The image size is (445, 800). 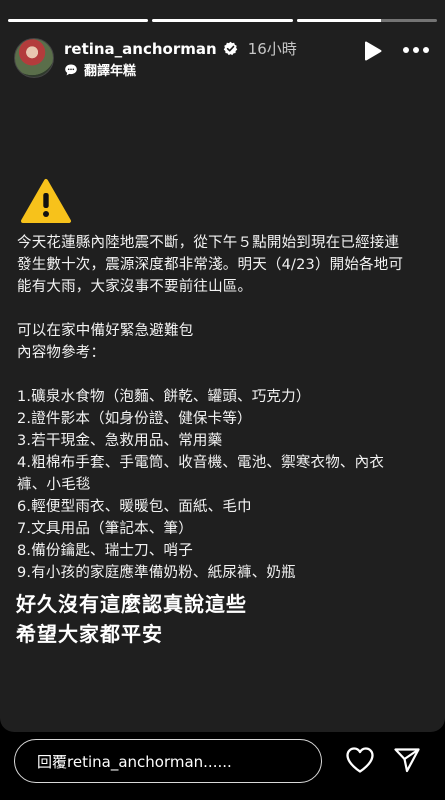 I want to click on user-row: retina_anchorman 16小時, so click(x=180, y=48).